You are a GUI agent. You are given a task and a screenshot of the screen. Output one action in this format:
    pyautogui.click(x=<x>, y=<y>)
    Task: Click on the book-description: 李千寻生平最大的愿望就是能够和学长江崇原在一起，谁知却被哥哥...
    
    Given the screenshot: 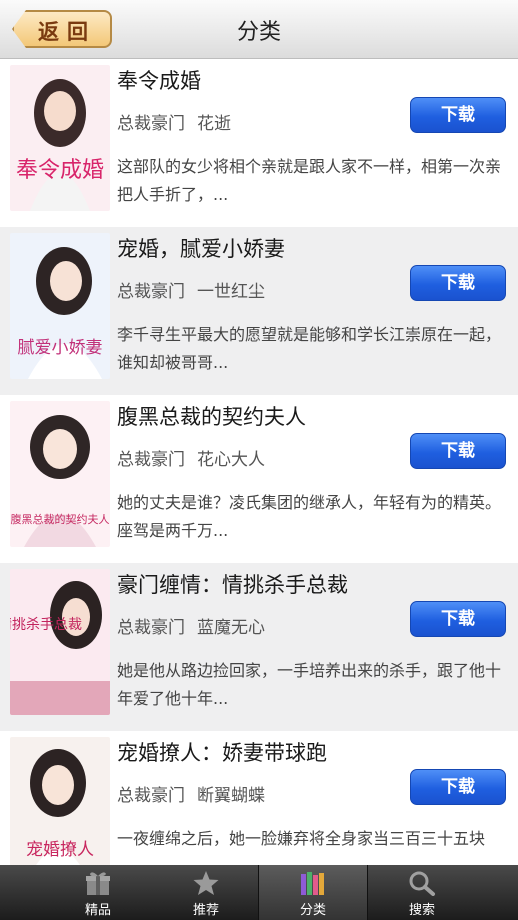 What is the action you would take?
    pyautogui.click(x=309, y=348)
    